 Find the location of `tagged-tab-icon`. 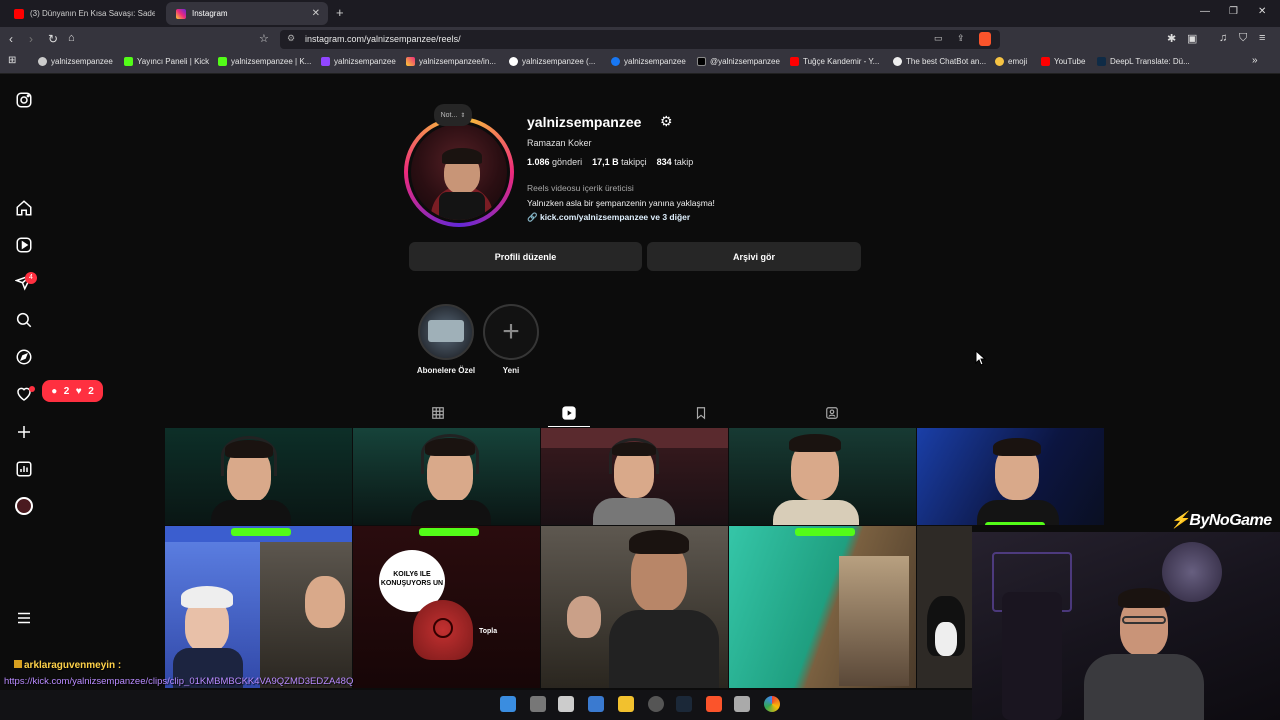

tagged-tab-icon is located at coordinates (832, 413).